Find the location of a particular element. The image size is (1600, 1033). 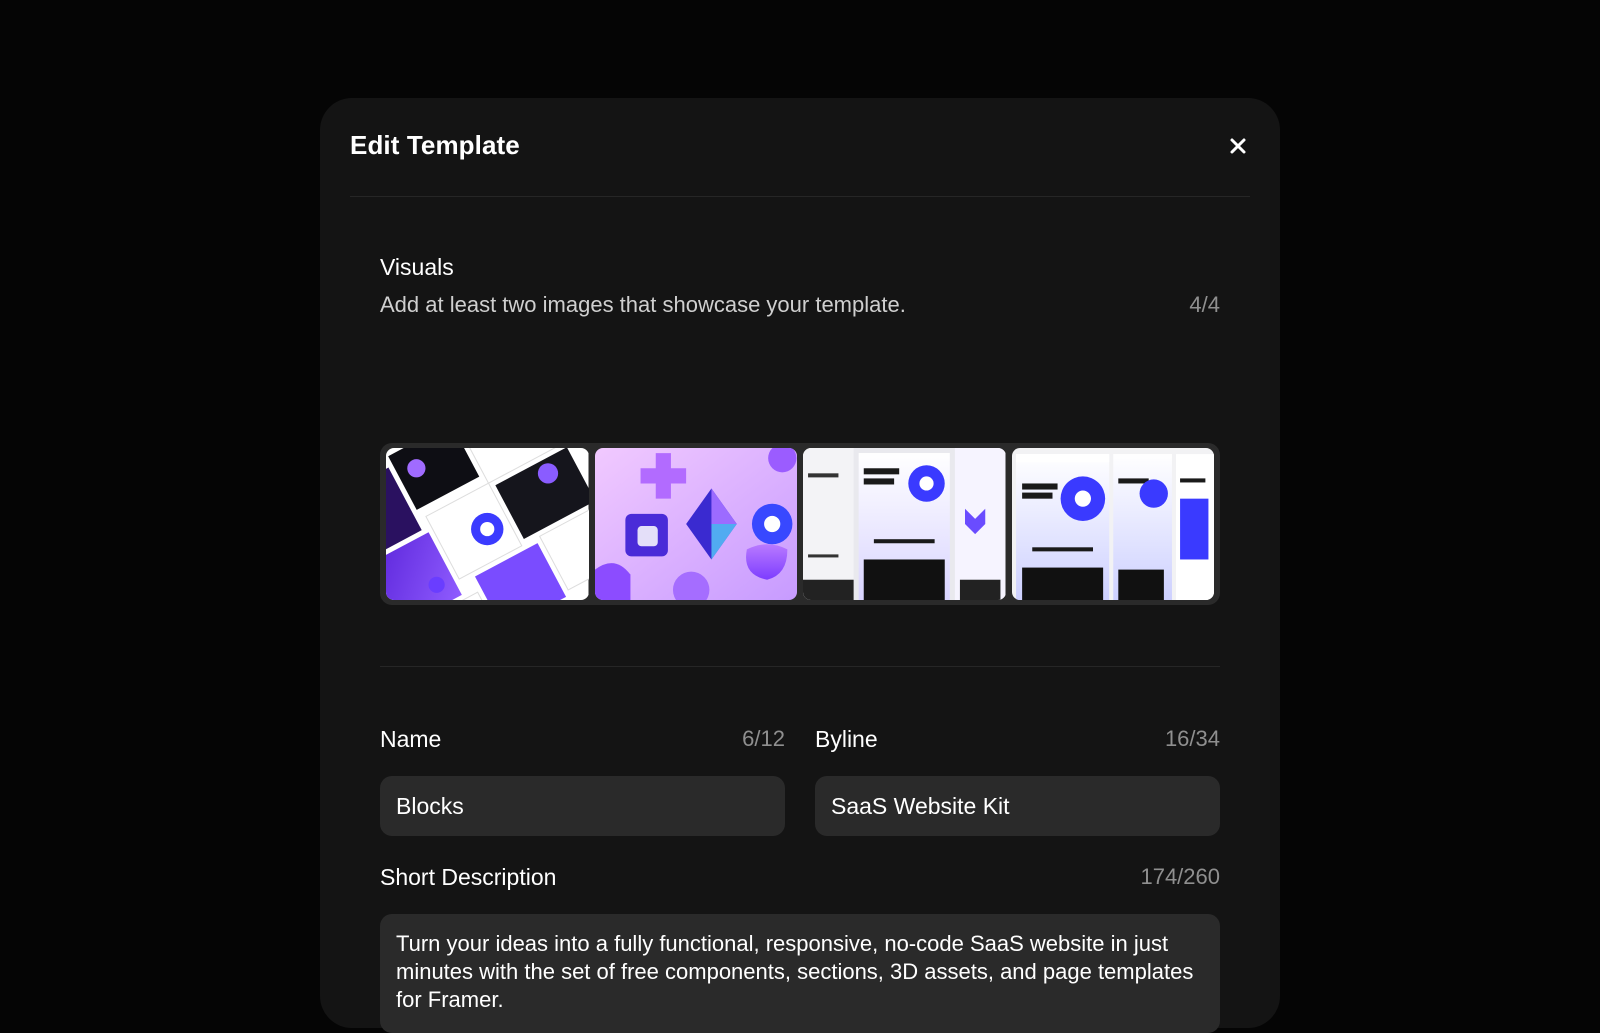

thumbnail-website-pages is located at coordinates (904, 524).